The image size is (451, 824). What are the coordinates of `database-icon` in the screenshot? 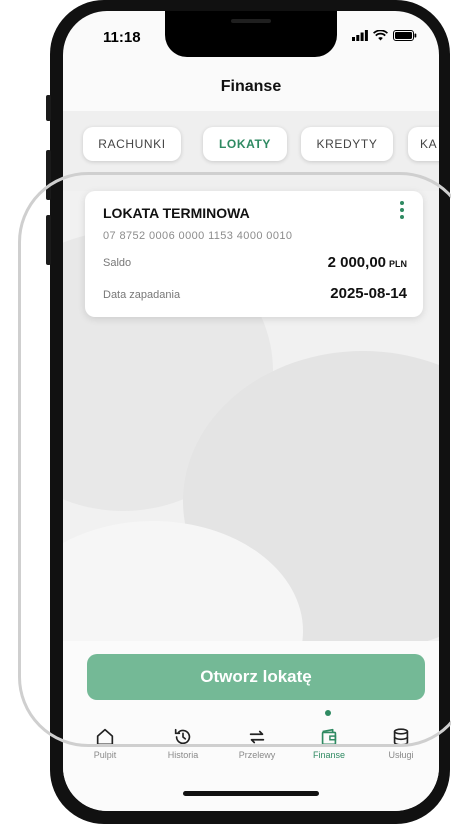 It's located at (401, 737).